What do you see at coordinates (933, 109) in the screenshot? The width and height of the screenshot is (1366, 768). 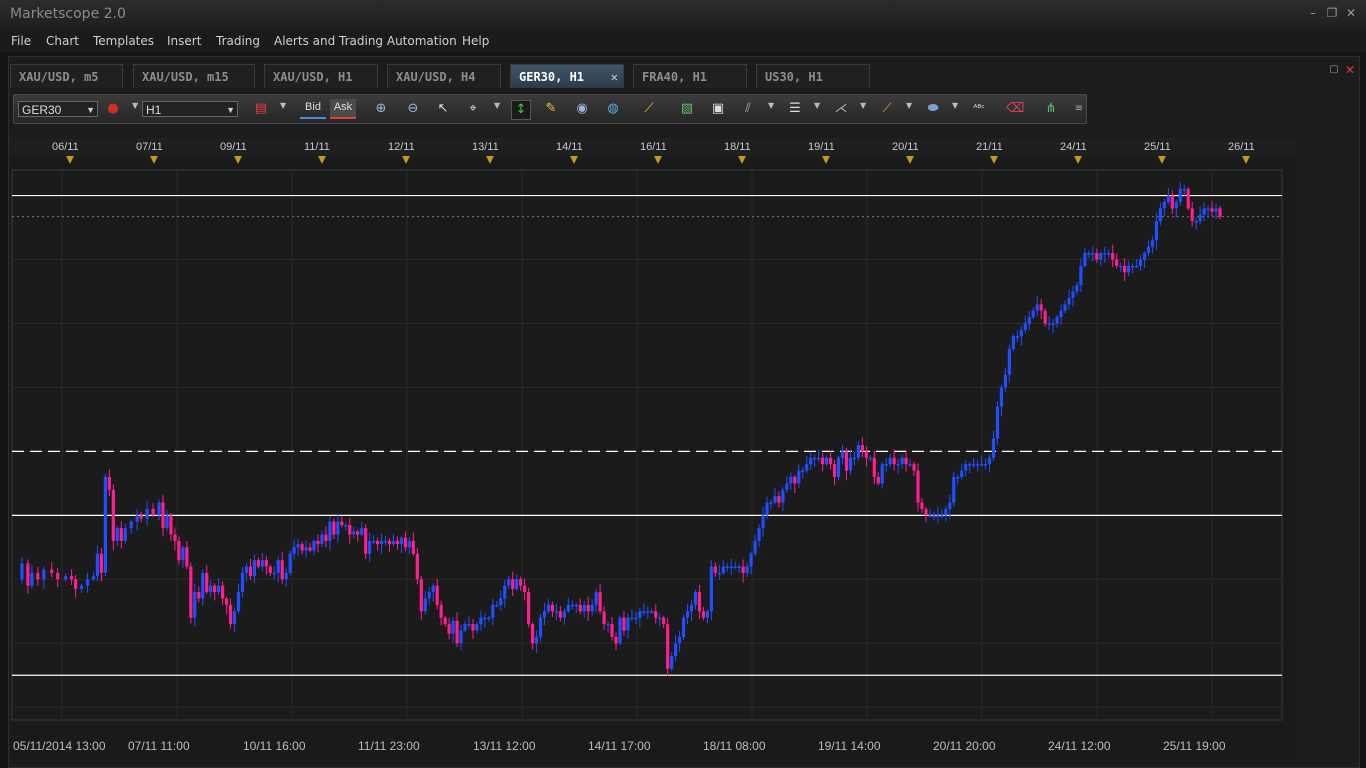 I see `ellipse-icon: ⬬` at bounding box center [933, 109].